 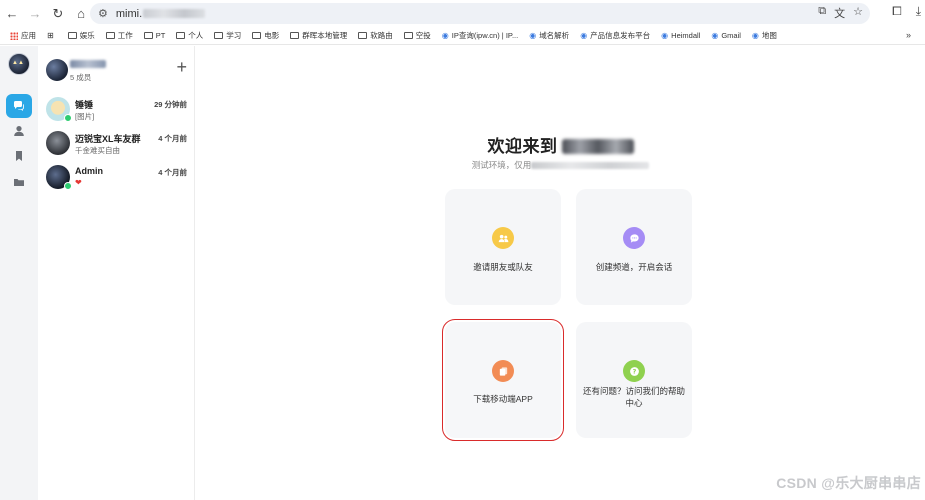 I want to click on rail-files, so click(x=19, y=182).